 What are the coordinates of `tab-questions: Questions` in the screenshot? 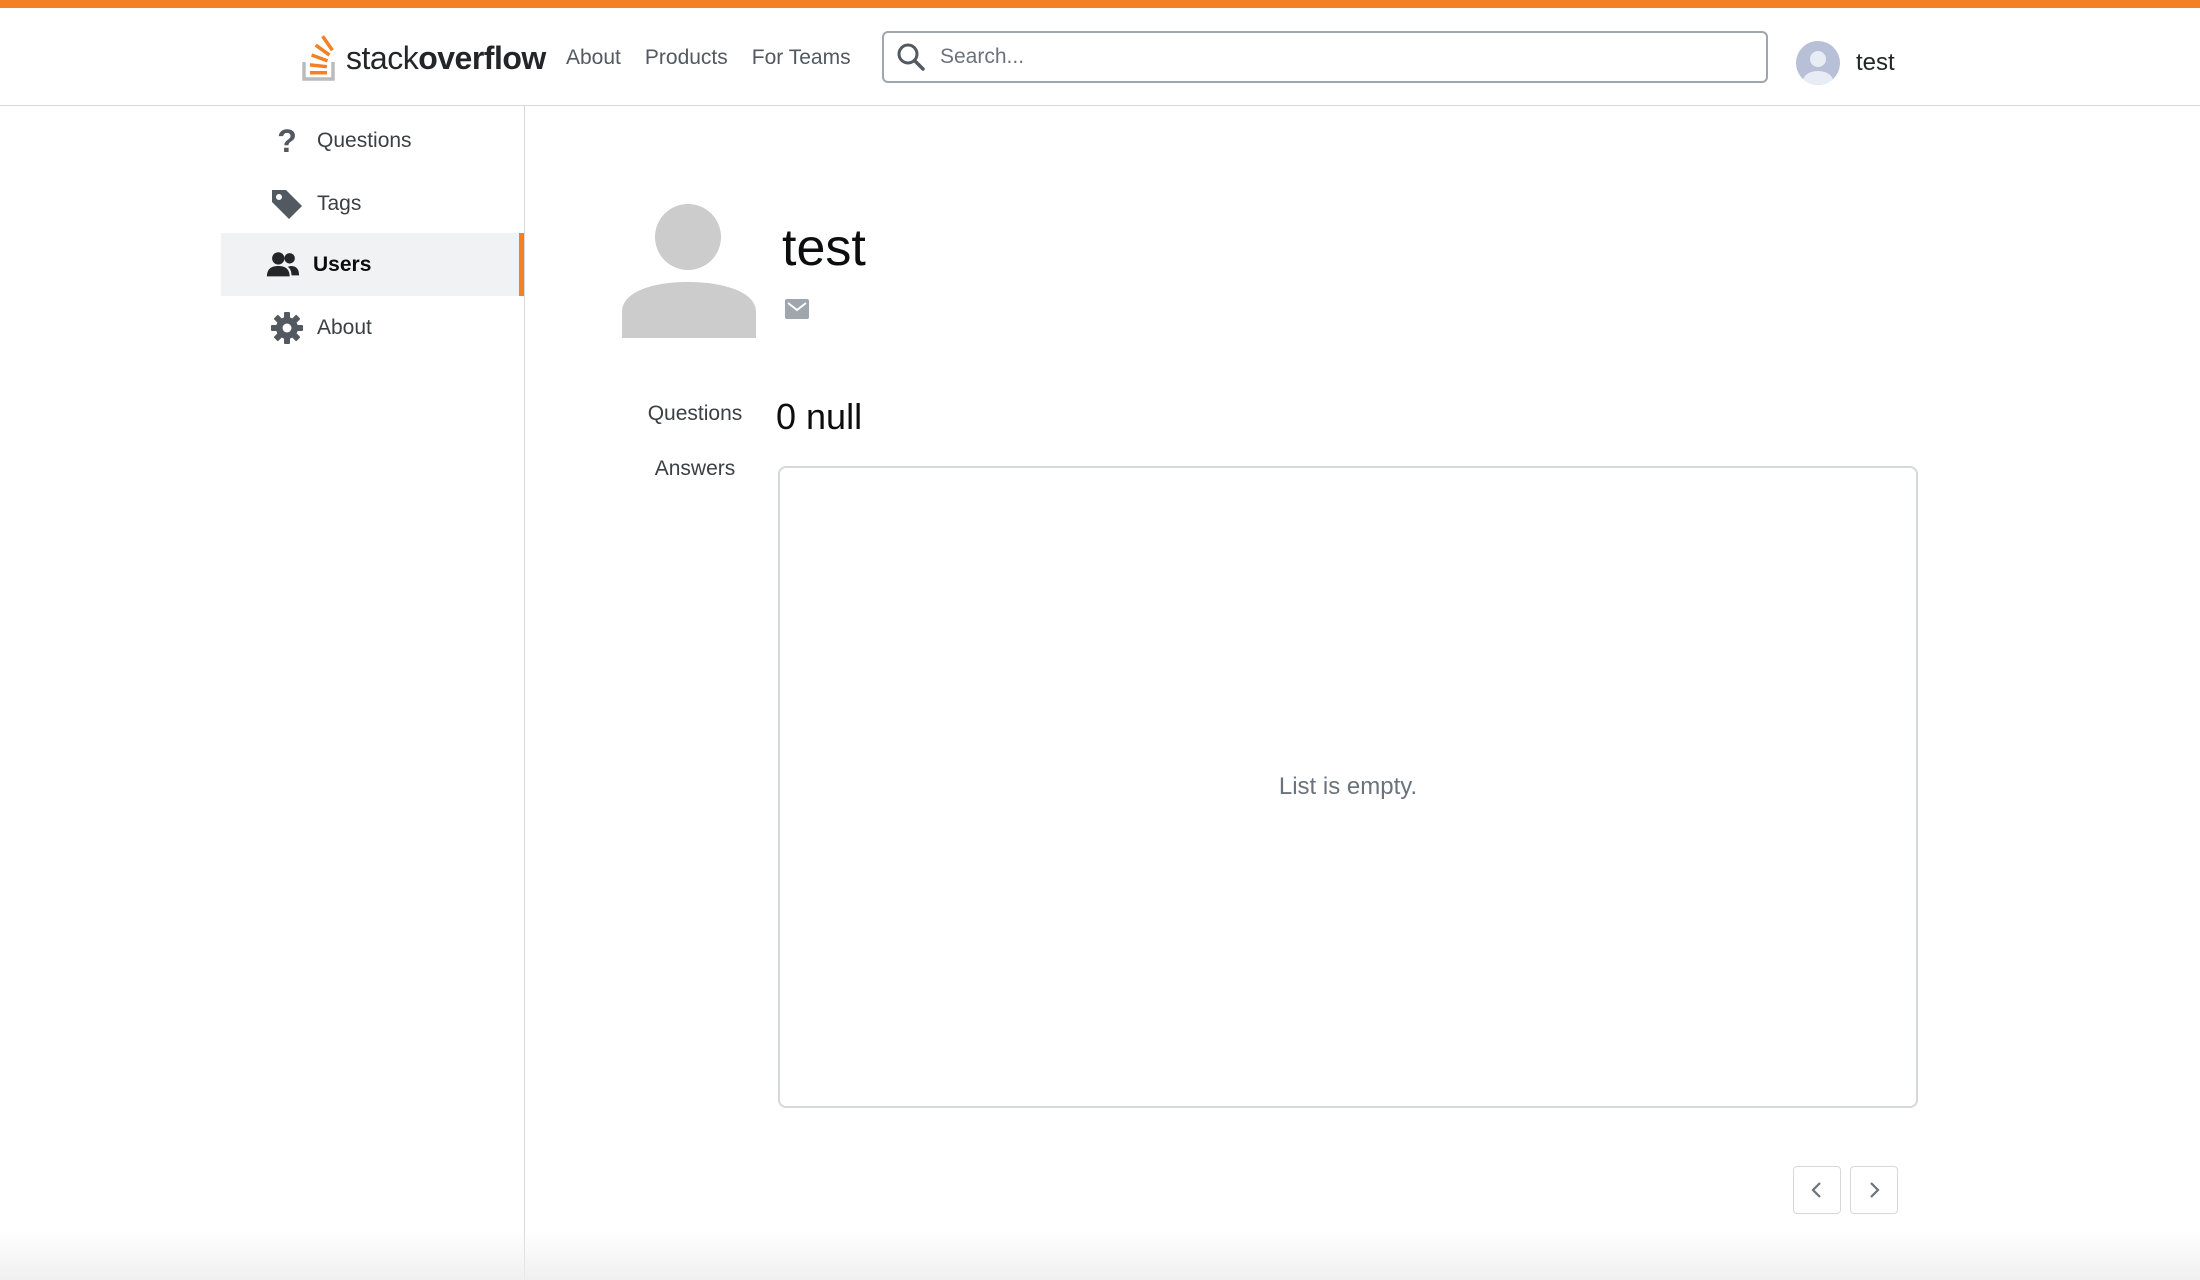 It's located at (695, 414).